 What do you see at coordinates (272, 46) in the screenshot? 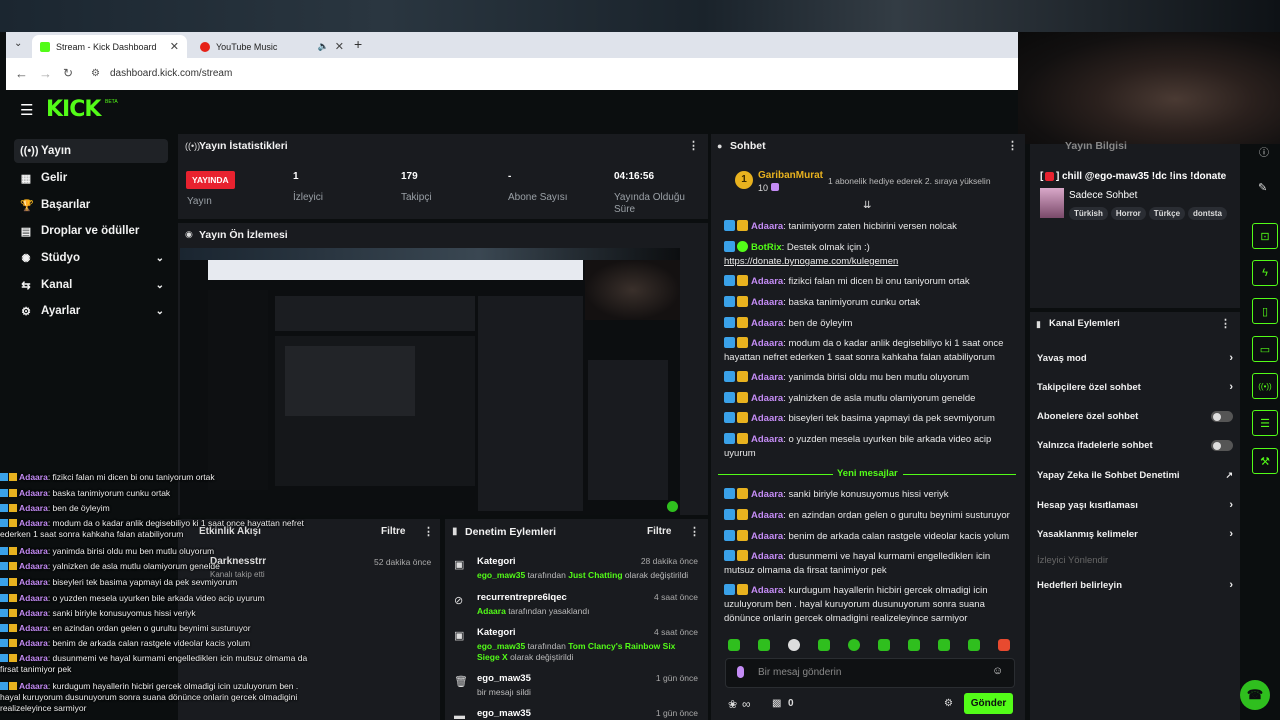
I see `tab-youtube-music: YouTube Music 🔈 ✕` at bounding box center [272, 46].